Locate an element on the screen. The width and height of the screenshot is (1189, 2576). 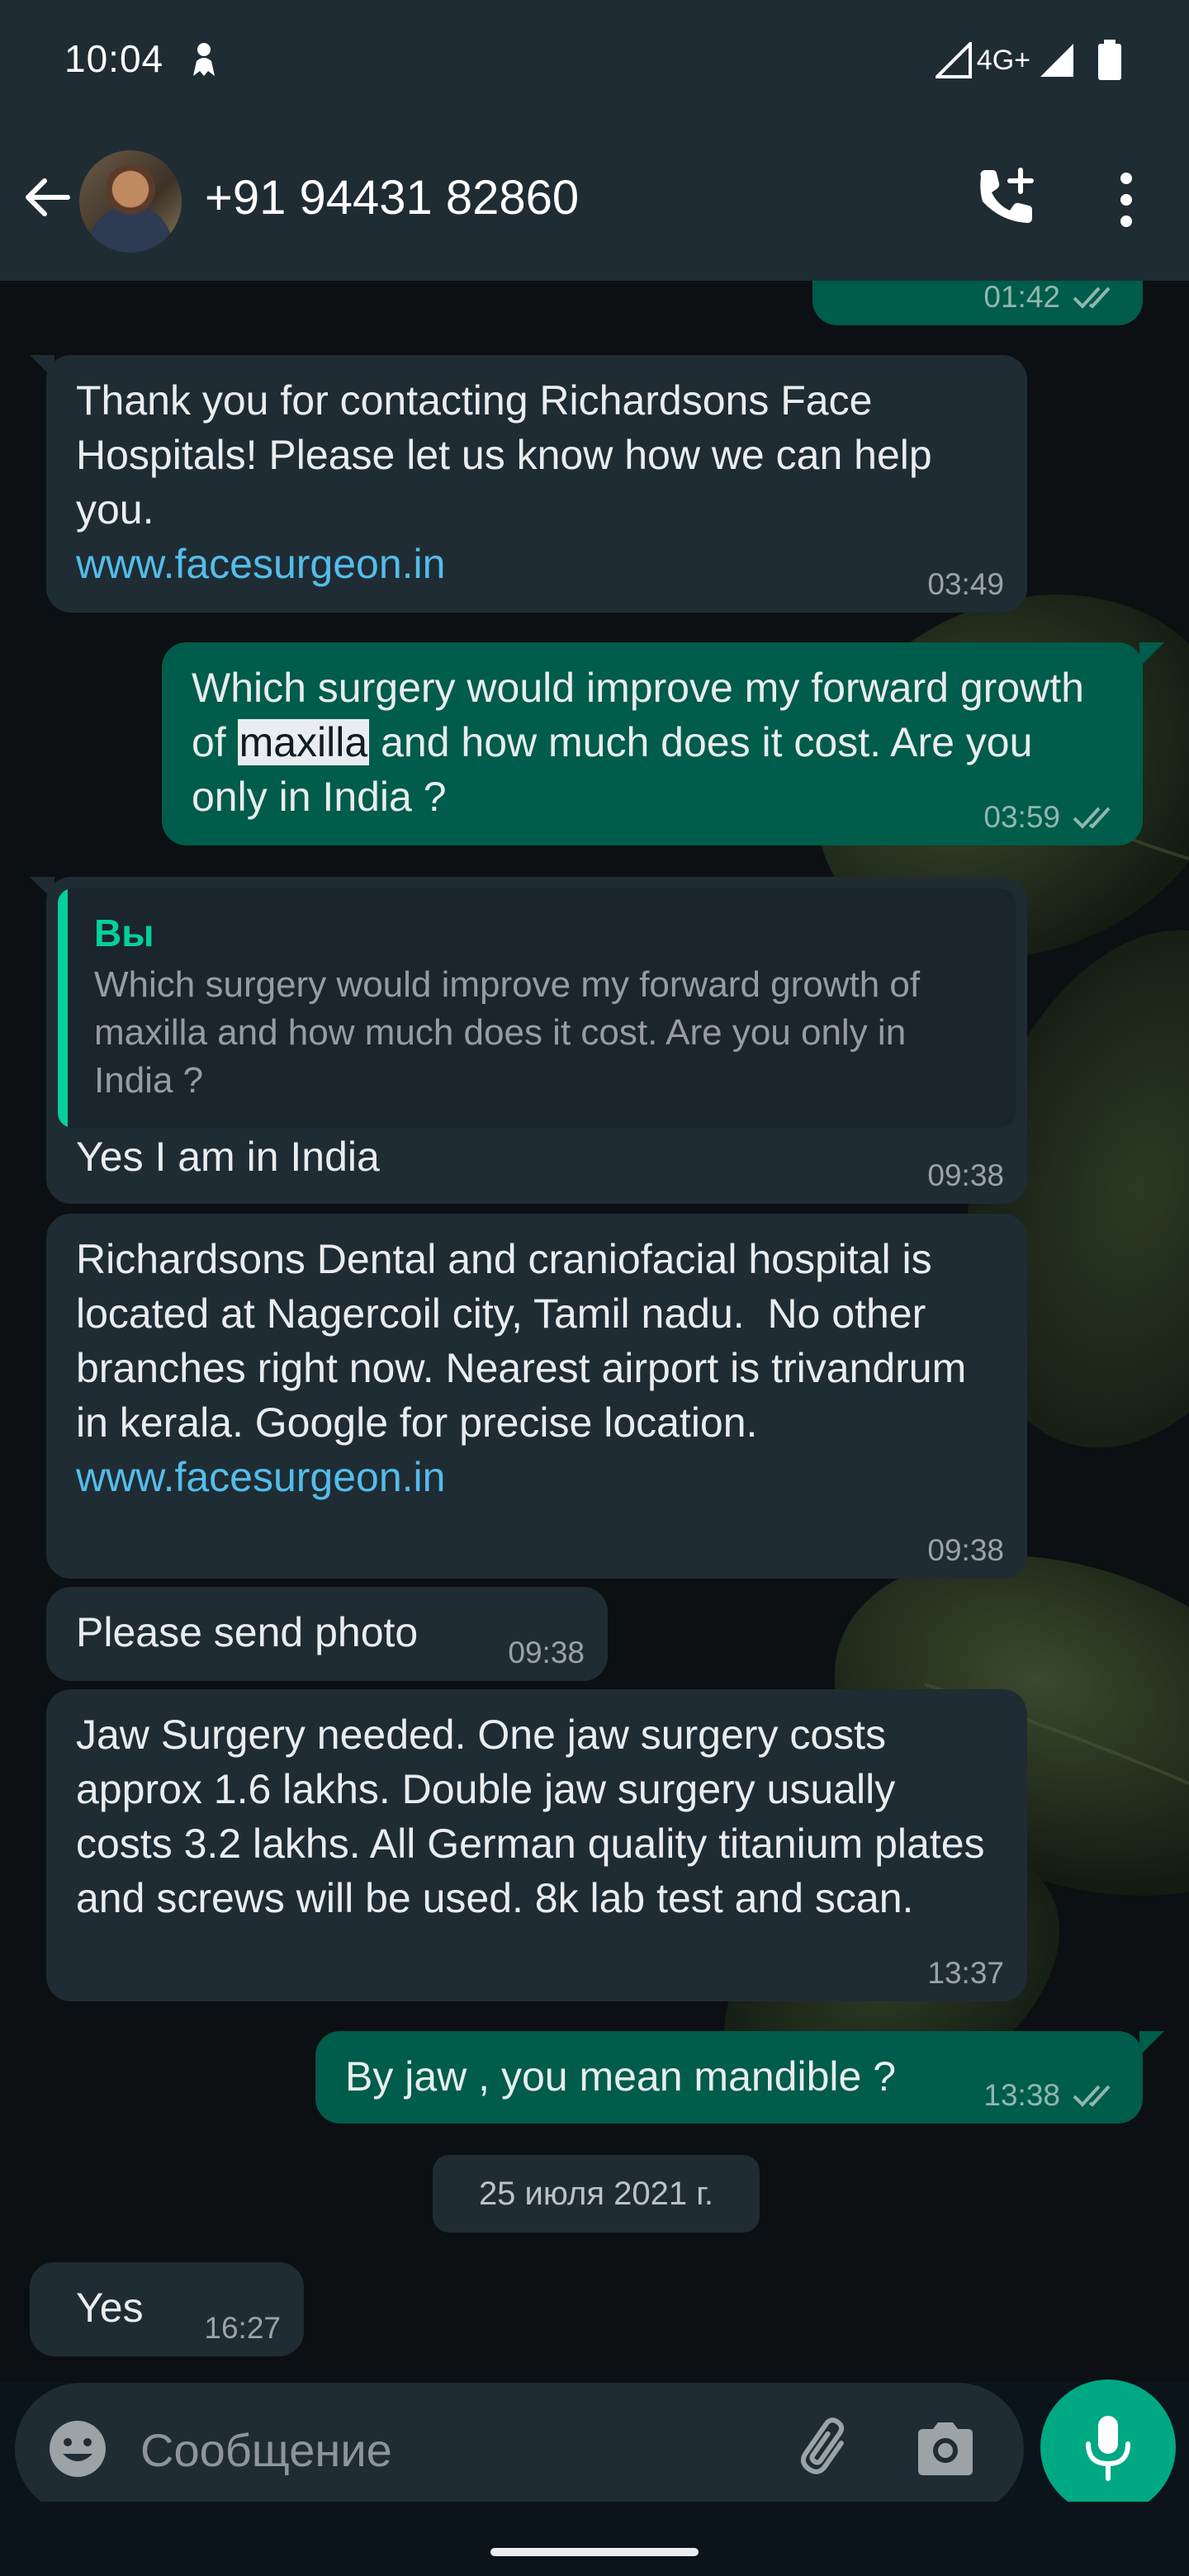
status-indicators: 4G+ is located at coordinates (1030, 60).